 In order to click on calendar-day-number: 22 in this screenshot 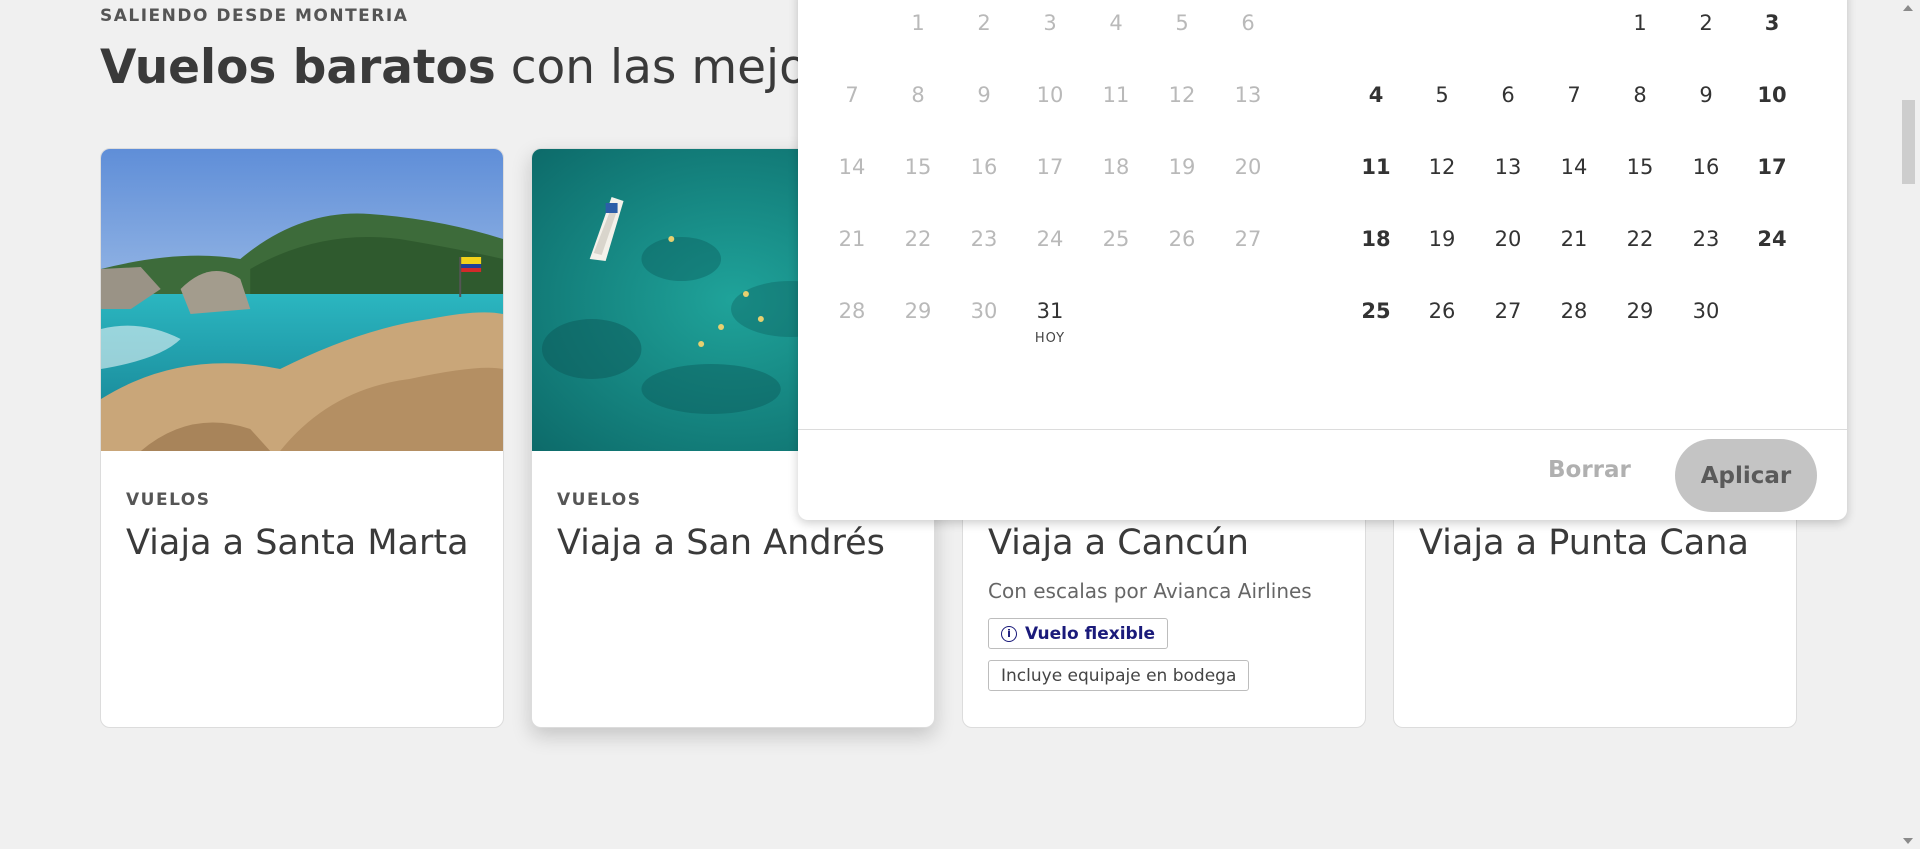, I will do `click(1640, 239)`.